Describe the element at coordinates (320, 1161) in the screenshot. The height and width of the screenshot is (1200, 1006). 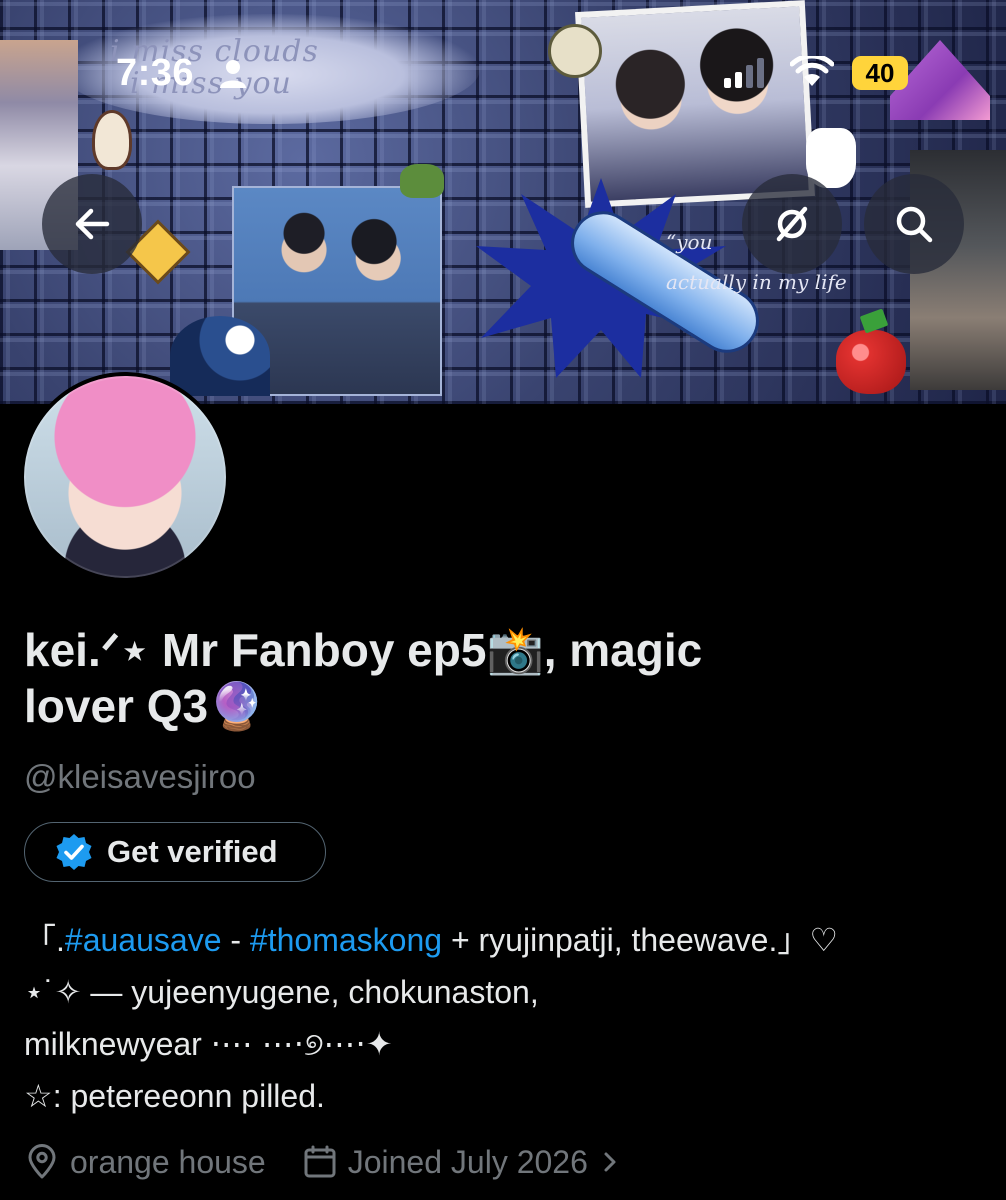
I see `calendar-icon` at that location.